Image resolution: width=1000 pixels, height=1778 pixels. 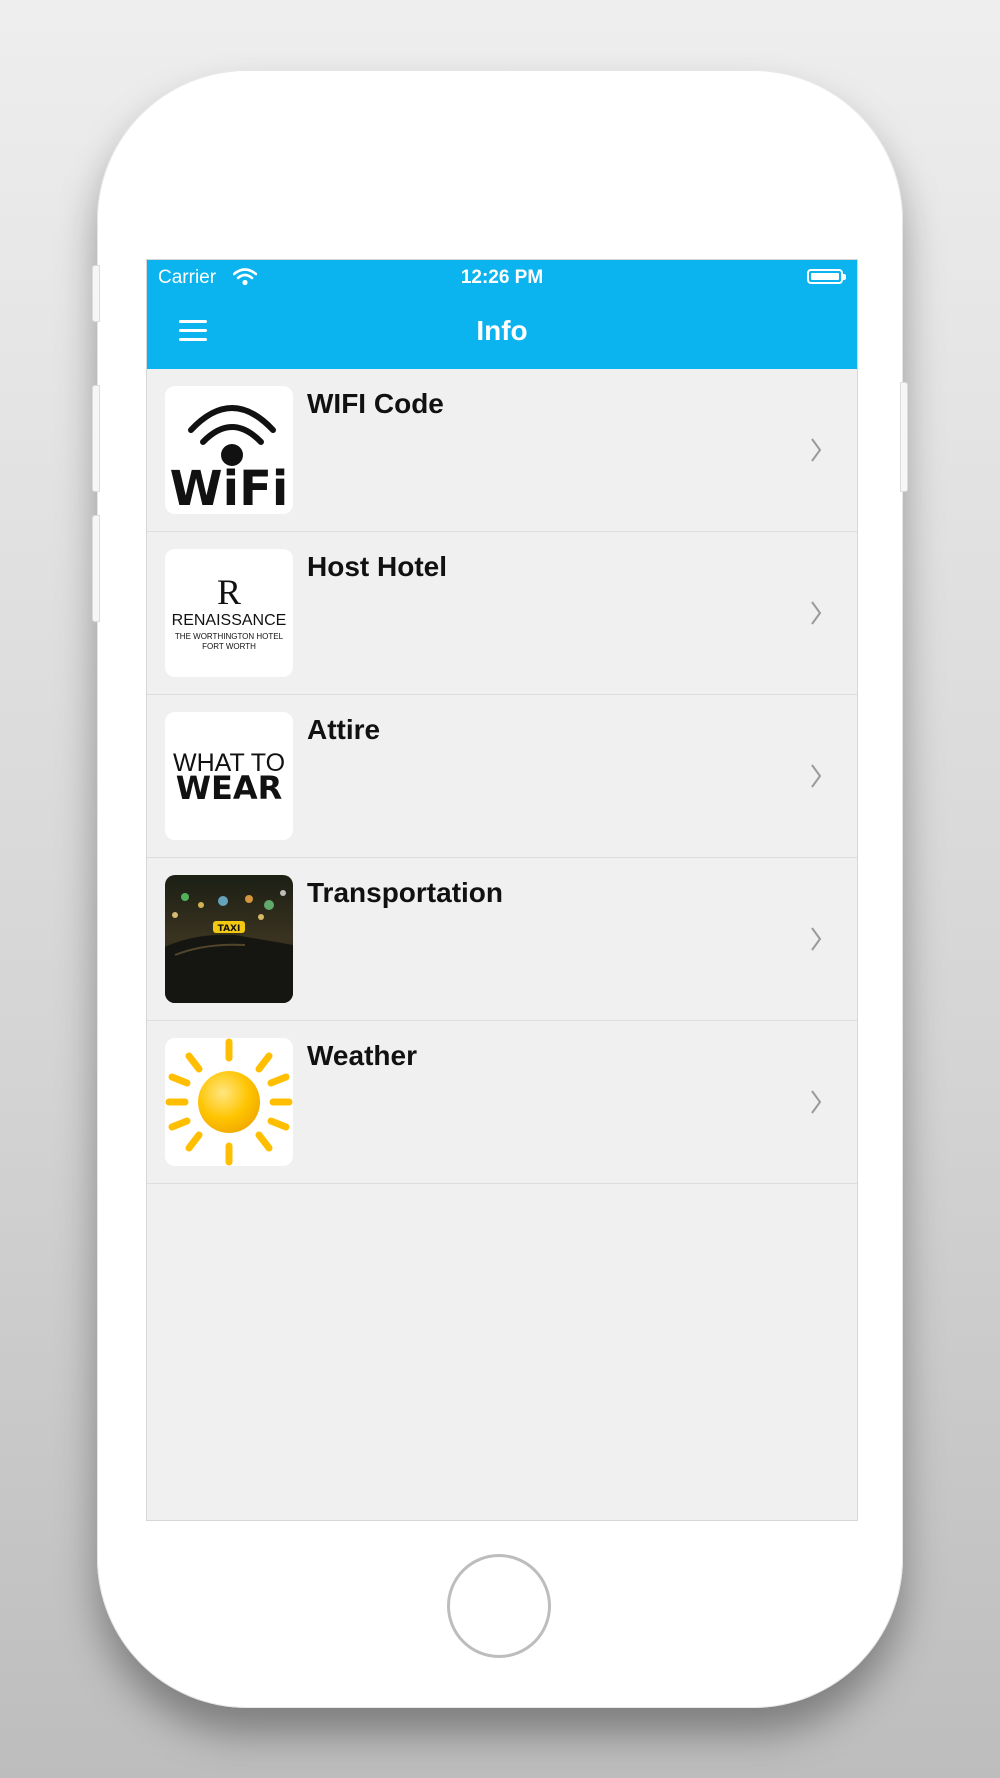 What do you see at coordinates (229, 636) in the screenshot?
I see `hotel-logo-subtitle: THE WORTHINGTON HOTEL` at bounding box center [229, 636].